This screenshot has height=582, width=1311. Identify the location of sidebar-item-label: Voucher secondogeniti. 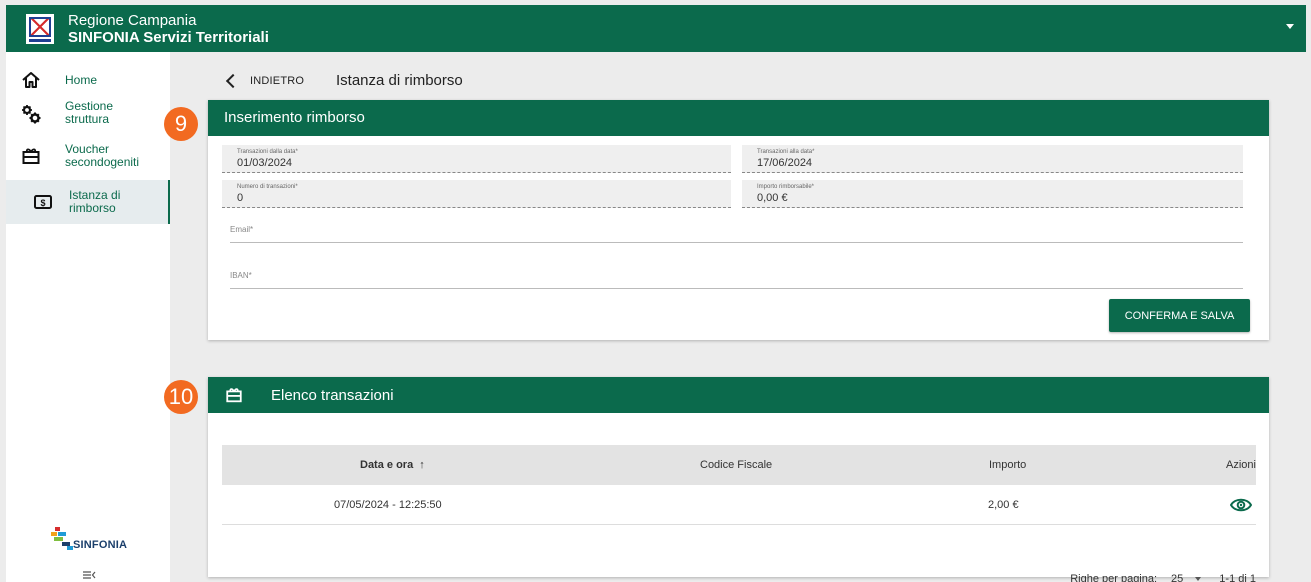
(102, 155).